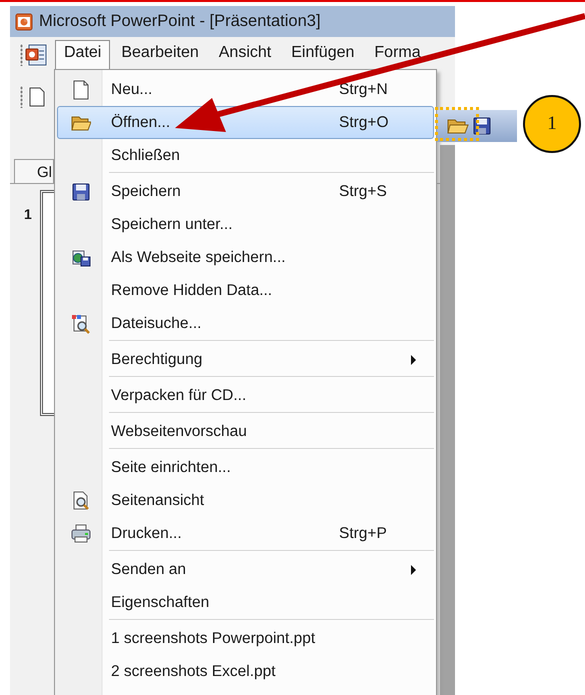  What do you see at coordinates (160, 603) in the screenshot?
I see `menu-label: Eigenschaften` at bounding box center [160, 603].